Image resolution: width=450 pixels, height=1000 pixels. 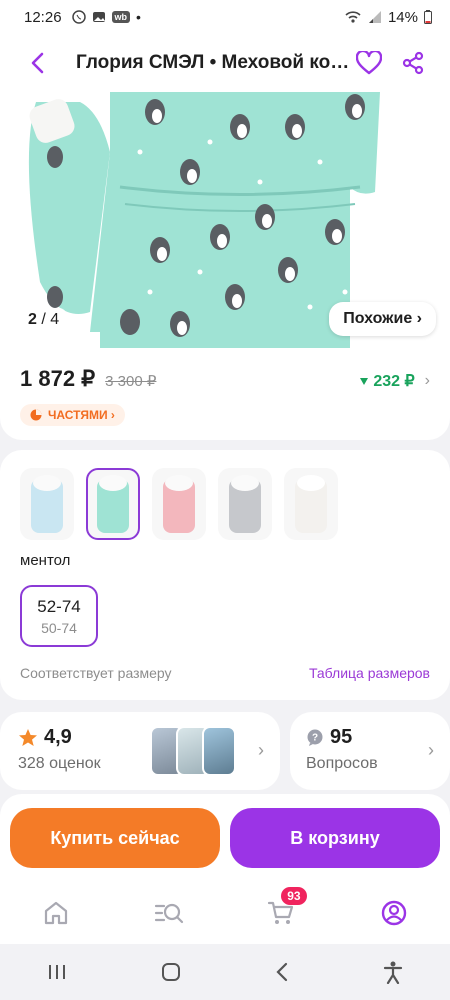 What do you see at coordinates (36, 415) in the screenshot?
I see `pie-icon` at bounding box center [36, 415].